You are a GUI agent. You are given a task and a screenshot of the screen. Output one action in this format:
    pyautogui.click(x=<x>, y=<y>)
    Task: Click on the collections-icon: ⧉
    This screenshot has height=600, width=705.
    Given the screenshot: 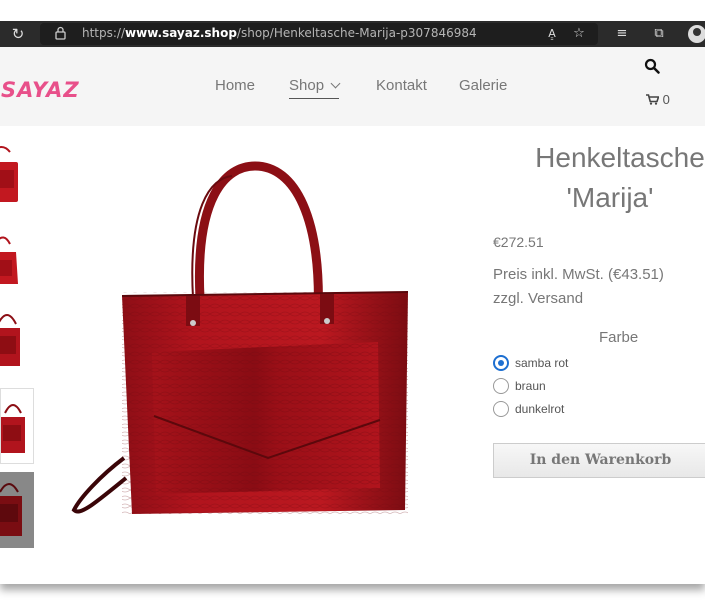 What is the action you would take?
    pyautogui.click(x=659, y=34)
    